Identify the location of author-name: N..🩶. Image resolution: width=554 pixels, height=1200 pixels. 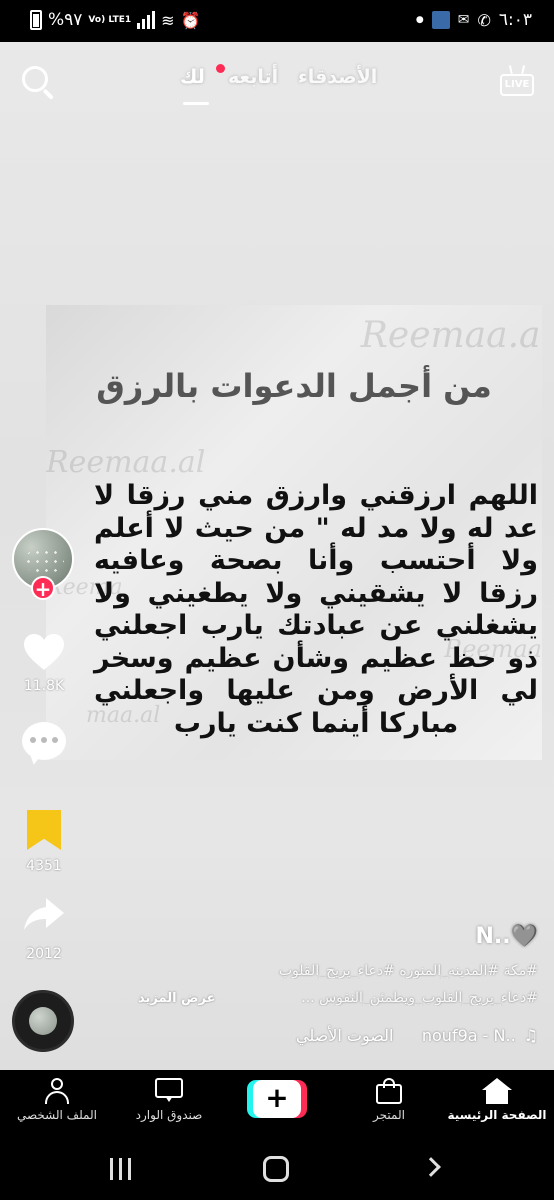
(506, 936).